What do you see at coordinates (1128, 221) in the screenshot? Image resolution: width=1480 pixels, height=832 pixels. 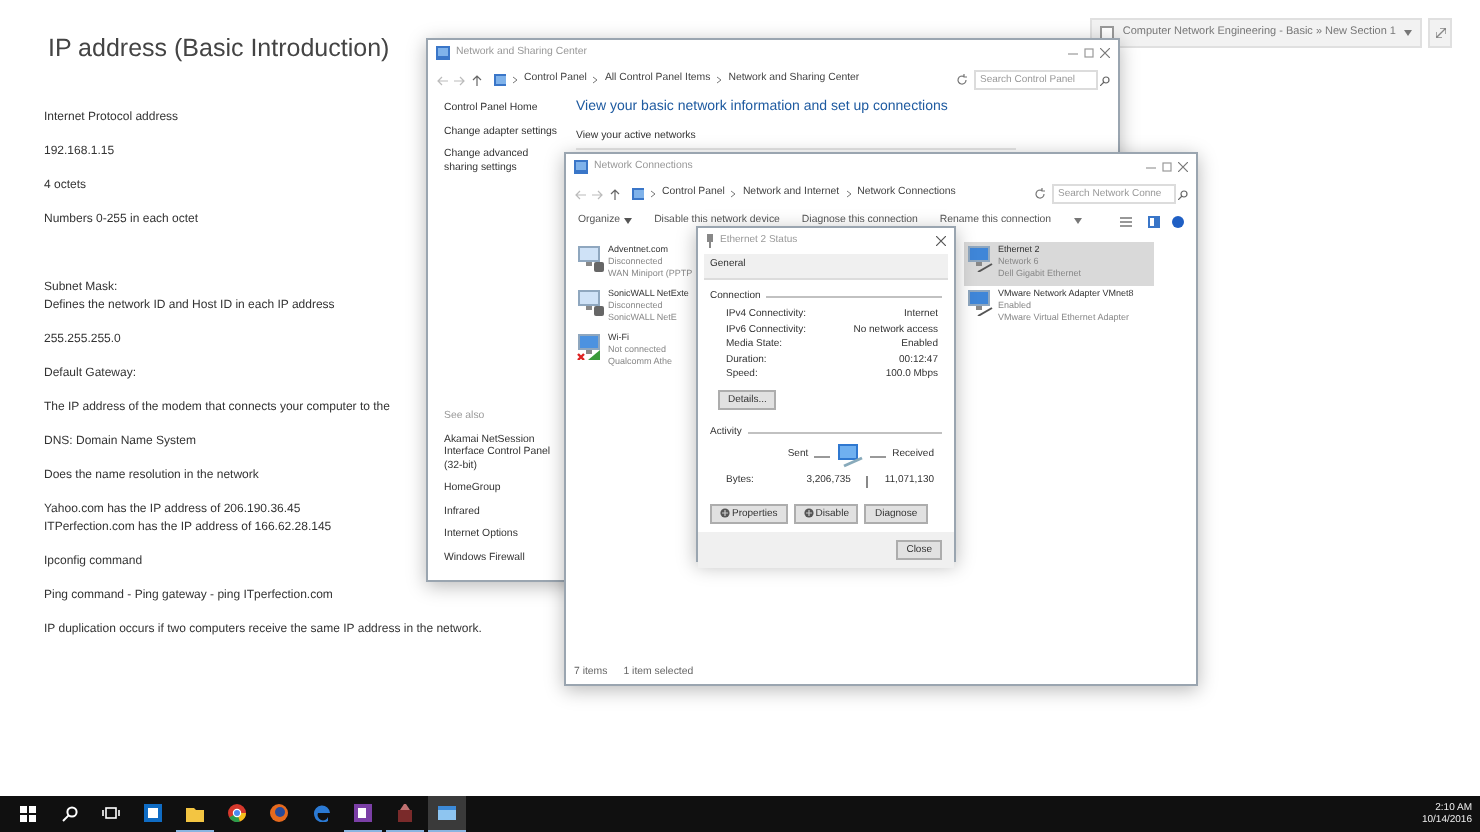 I see `view-options-icon` at bounding box center [1128, 221].